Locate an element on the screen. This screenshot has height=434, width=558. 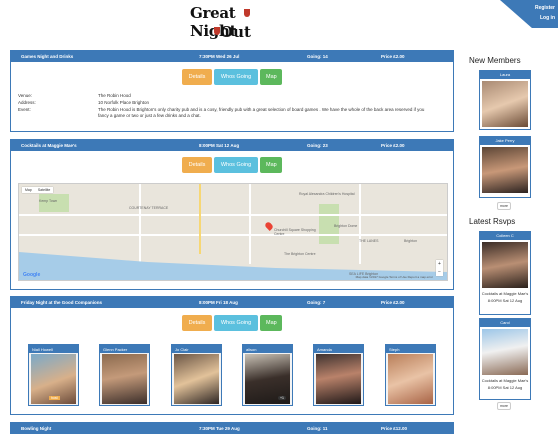
attendee-name: Niall Howell is located at coordinates (53, 349).